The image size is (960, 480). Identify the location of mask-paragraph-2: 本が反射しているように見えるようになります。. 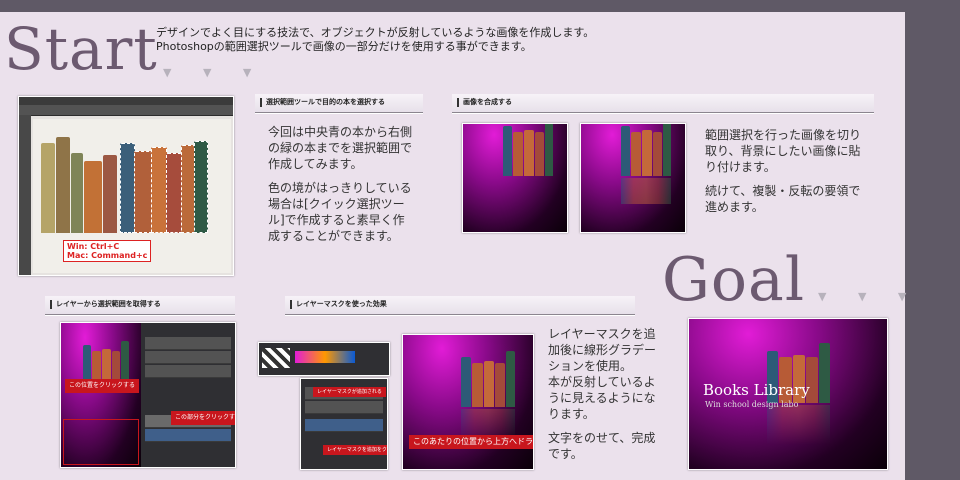
(602, 398).